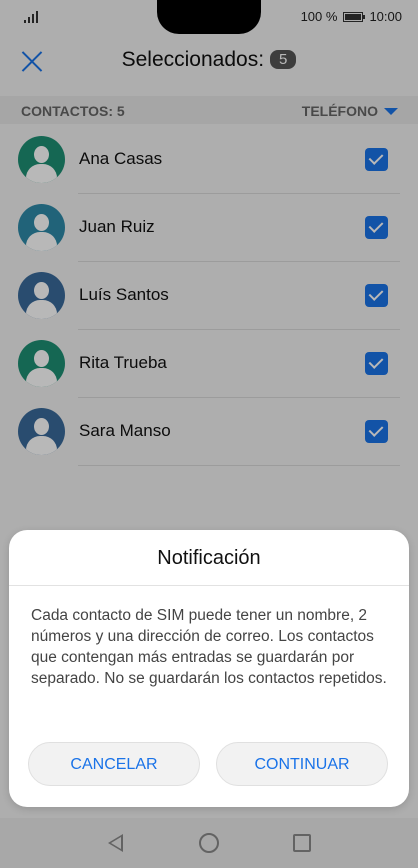 The width and height of the screenshot is (418, 868). Describe the element at coordinates (209, 558) in the screenshot. I see `dialog-title: Notificación` at that location.